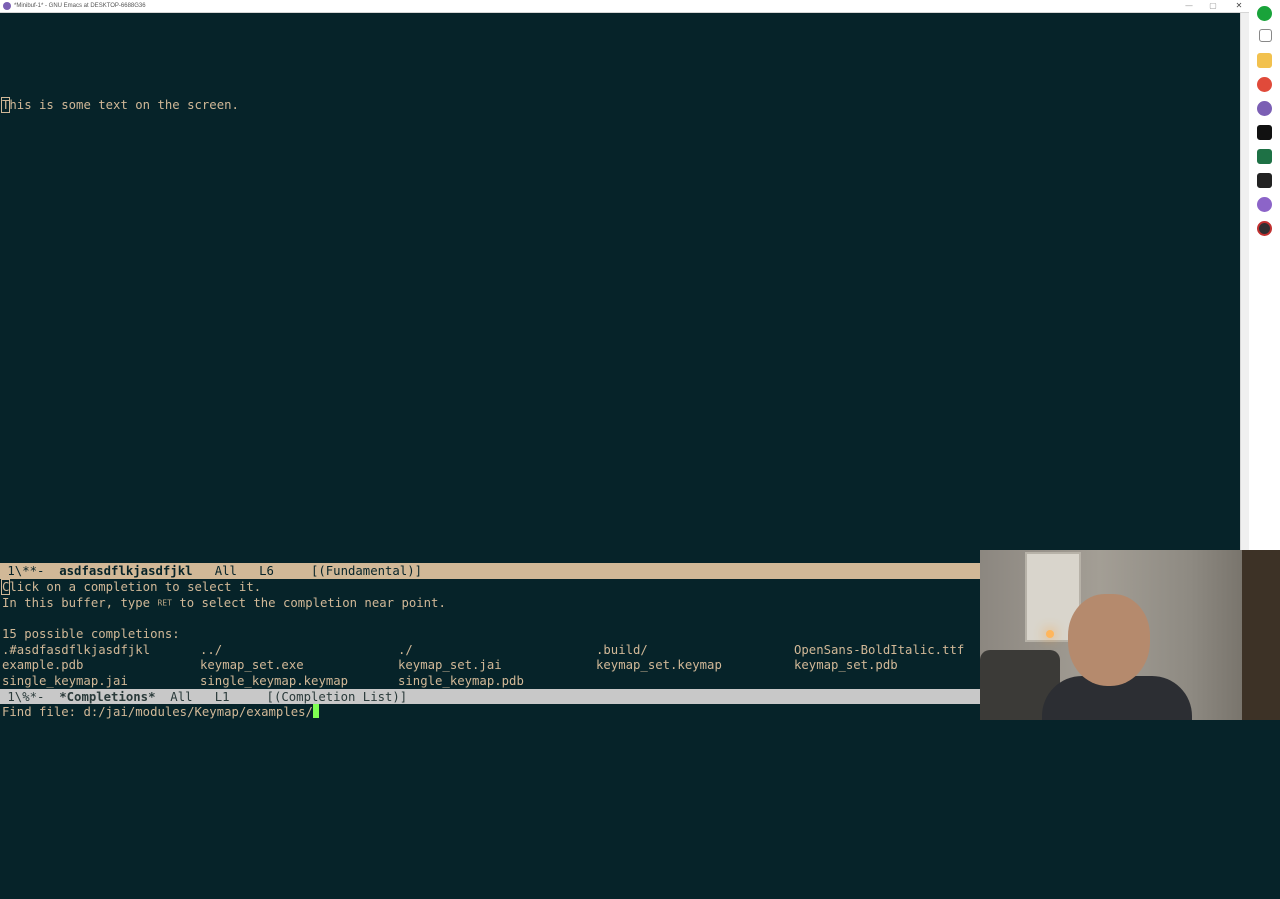 This screenshot has width=1280, height=899. What do you see at coordinates (65, 681) in the screenshot?
I see `completion-item: single_keymap.jai` at bounding box center [65, 681].